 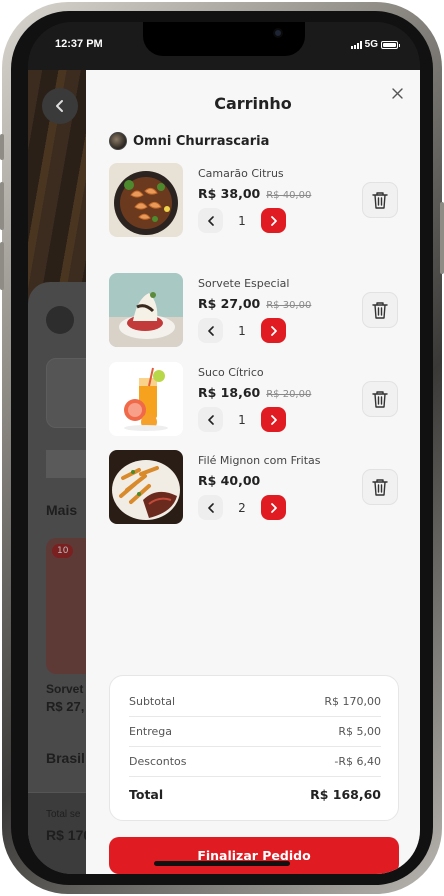 I want to click on item-price: R$ 40,00, so click(x=229, y=480).